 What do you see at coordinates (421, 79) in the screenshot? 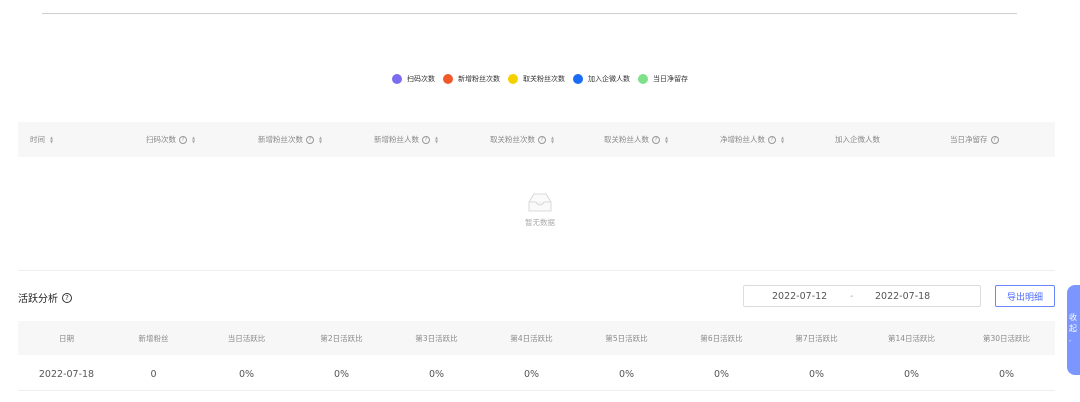
I see `legend-label: 扫码次数` at bounding box center [421, 79].